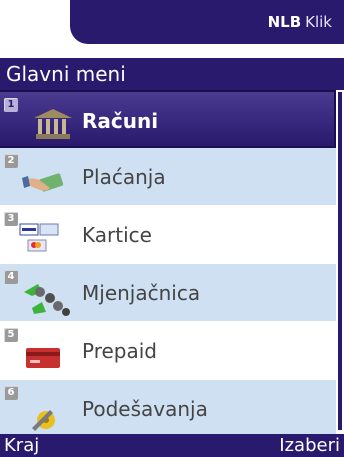 Image resolution: width=344 pixels, height=457 pixels. I want to click on payment-hand-icon, so click(43, 182).